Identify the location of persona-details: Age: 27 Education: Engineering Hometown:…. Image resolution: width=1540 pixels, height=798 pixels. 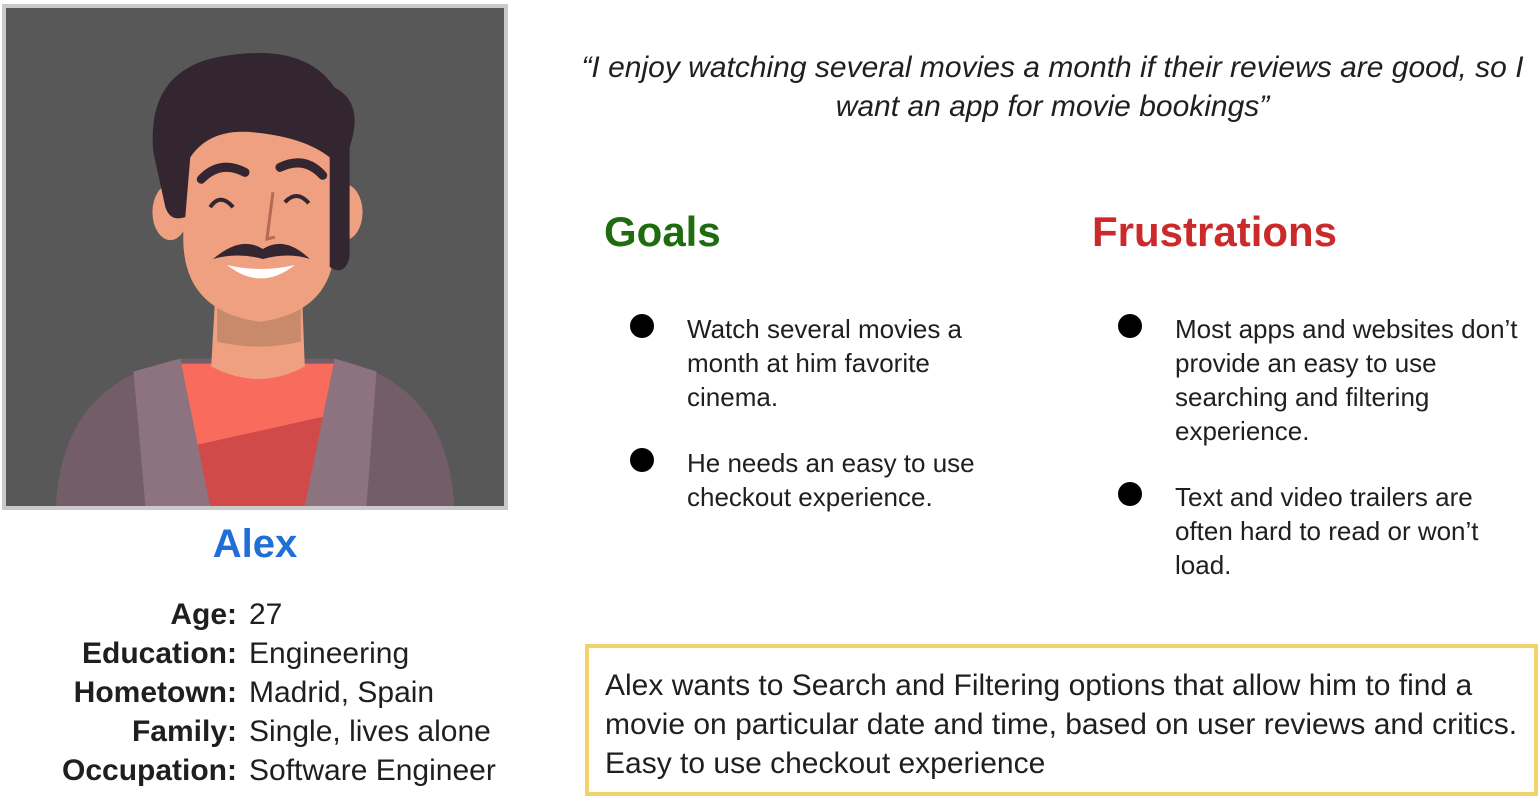
(280, 692).